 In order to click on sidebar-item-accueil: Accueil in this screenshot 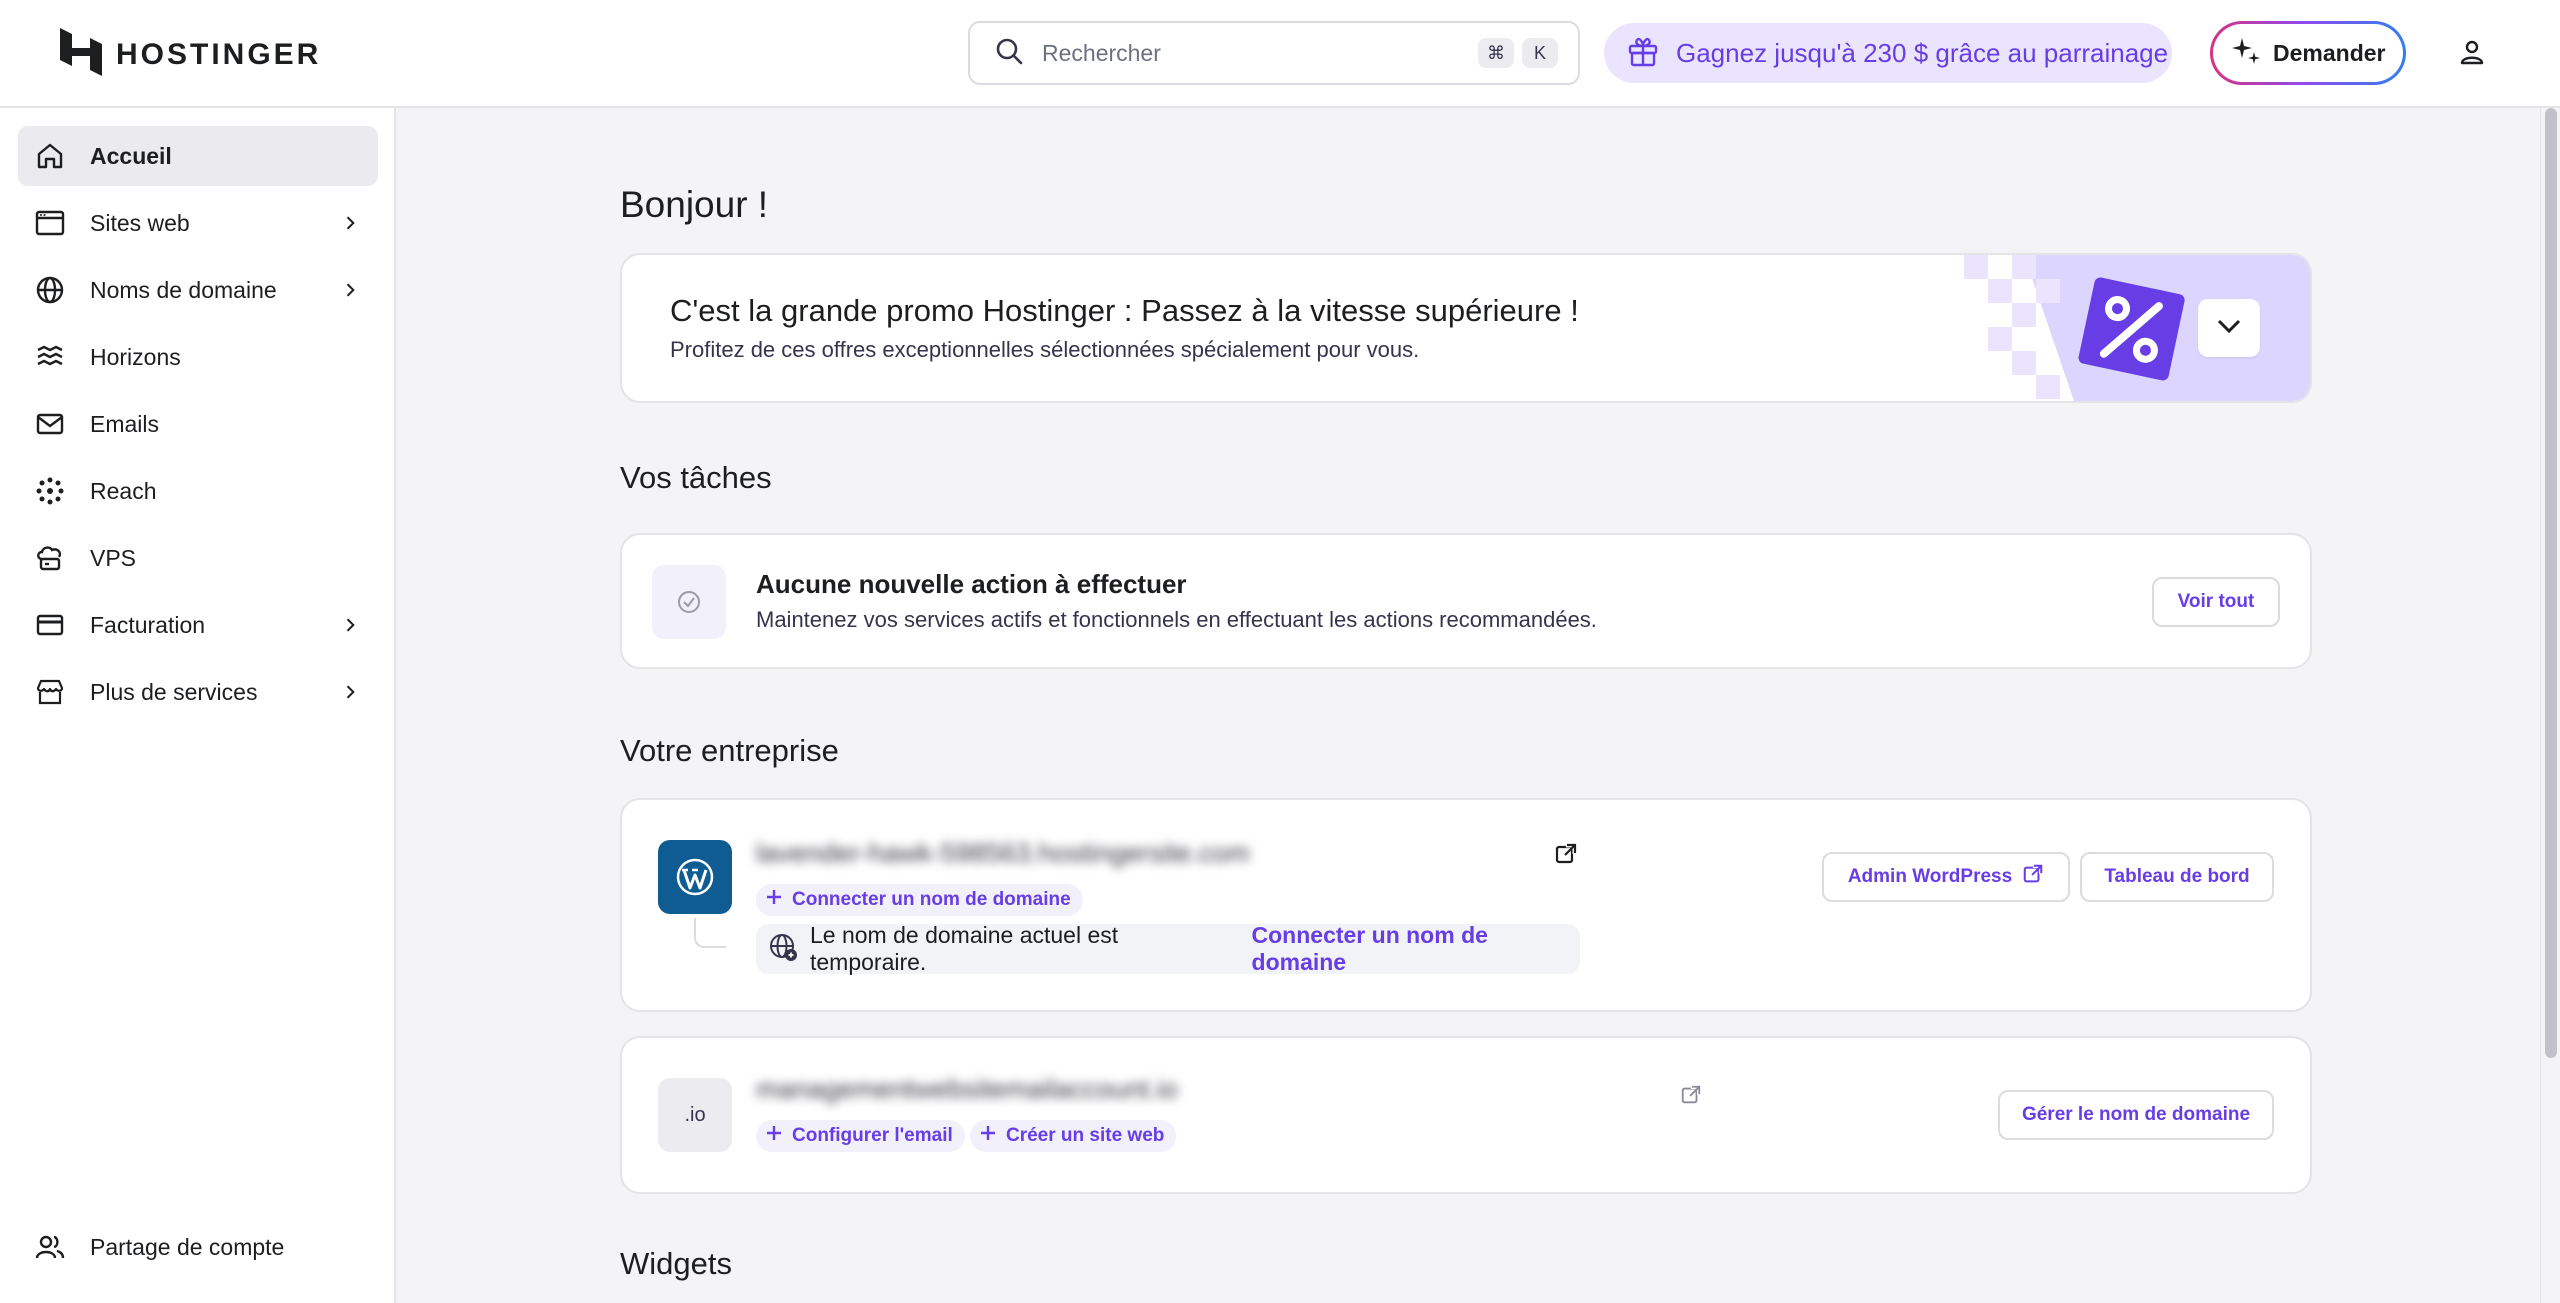, I will do `click(198, 156)`.